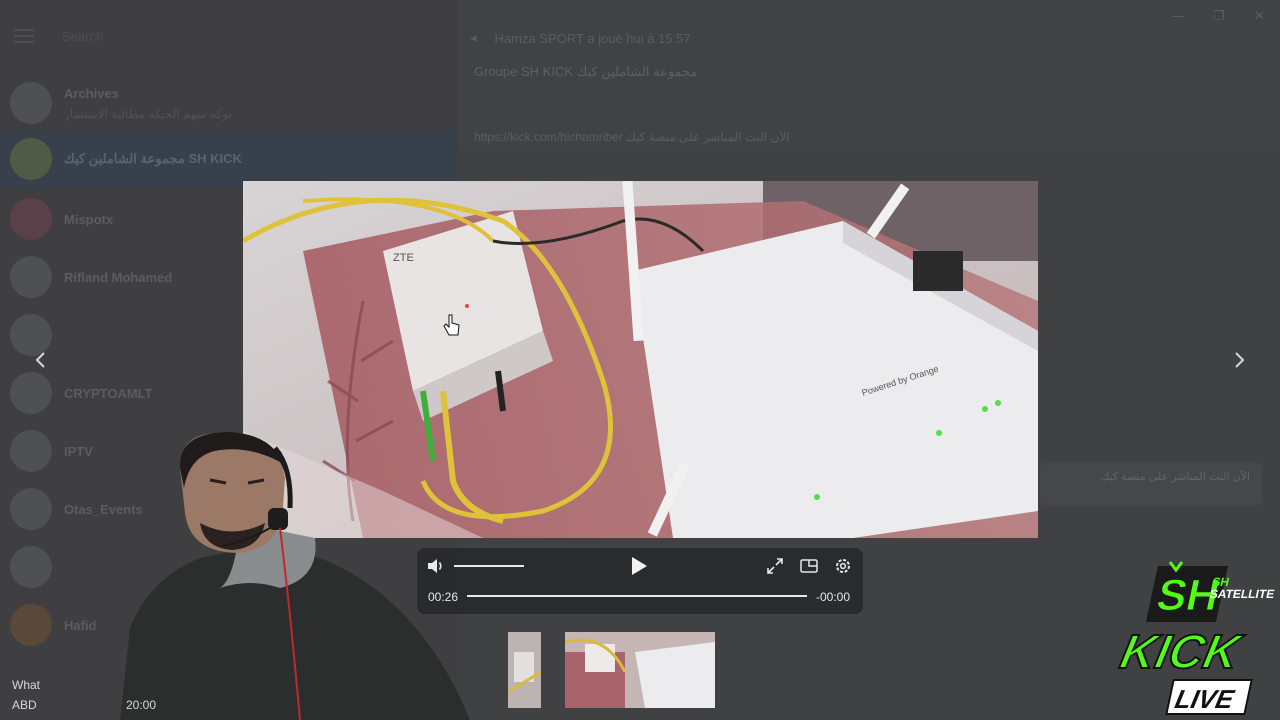 The width and height of the screenshot is (1280, 720). What do you see at coordinates (833, 597) in the screenshot?
I see `remaining-time: -00:00` at bounding box center [833, 597].